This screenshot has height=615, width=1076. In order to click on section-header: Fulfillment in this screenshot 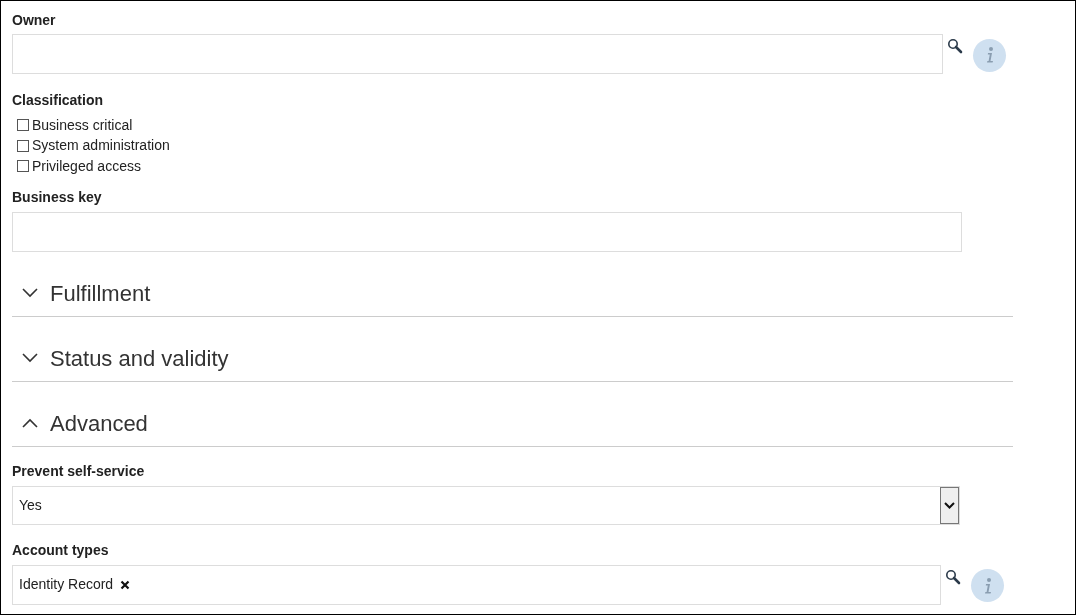, I will do `click(512, 293)`.